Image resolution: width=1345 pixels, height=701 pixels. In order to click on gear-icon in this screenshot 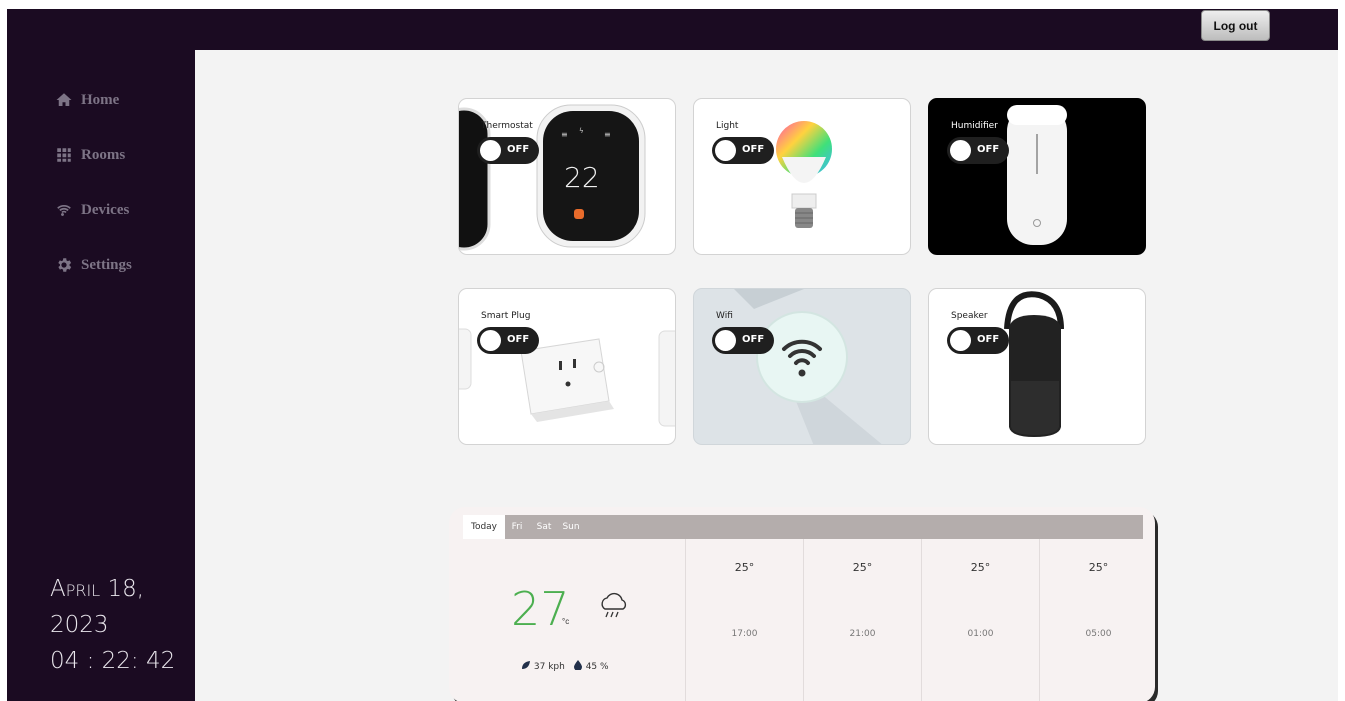, I will do `click(65, 265)`.